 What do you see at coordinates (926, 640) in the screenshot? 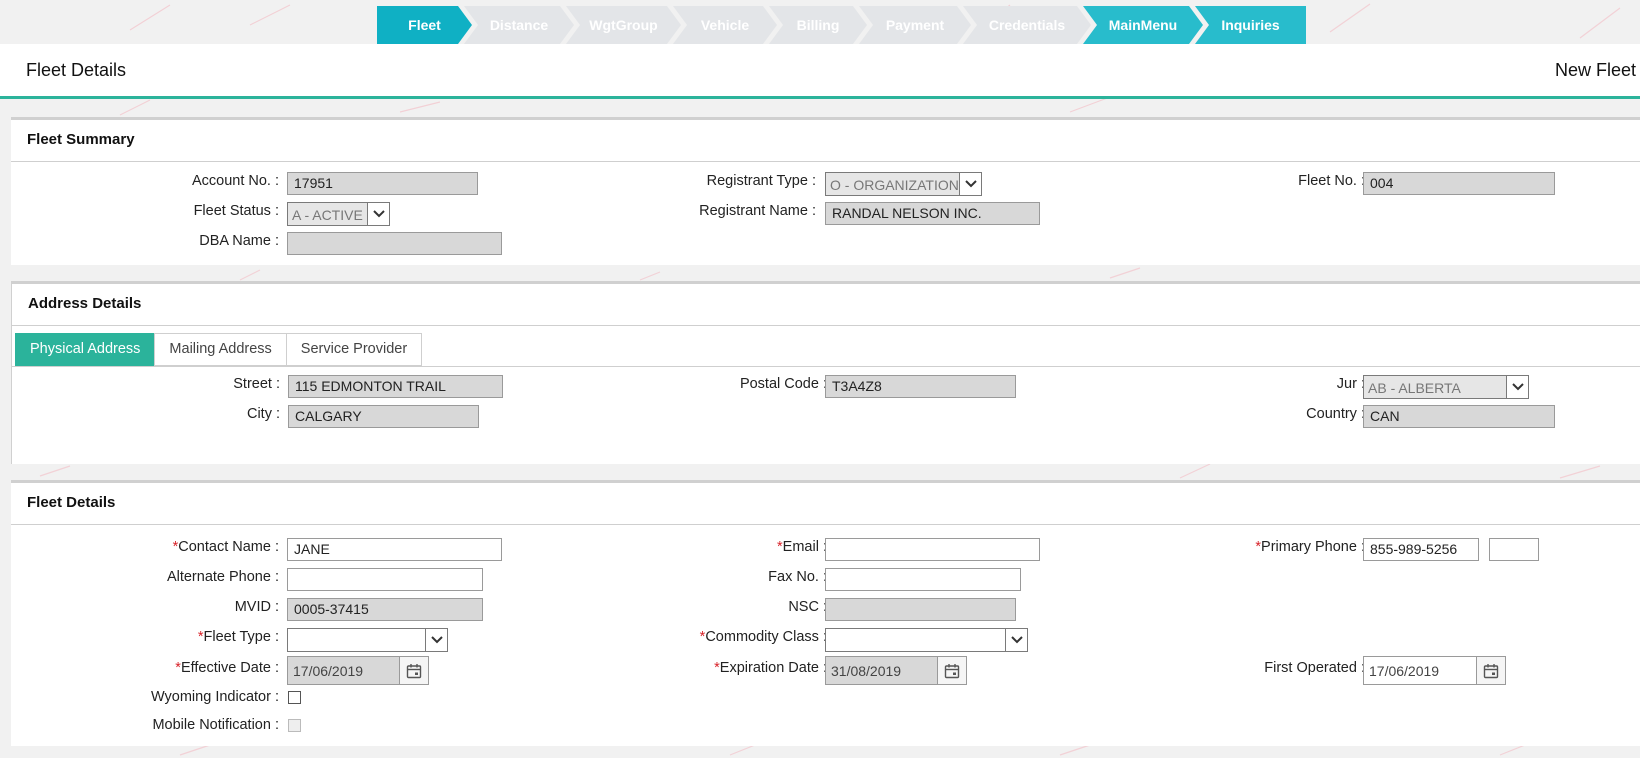
I see `commodity-class-select` at bounding box center [926, 640].